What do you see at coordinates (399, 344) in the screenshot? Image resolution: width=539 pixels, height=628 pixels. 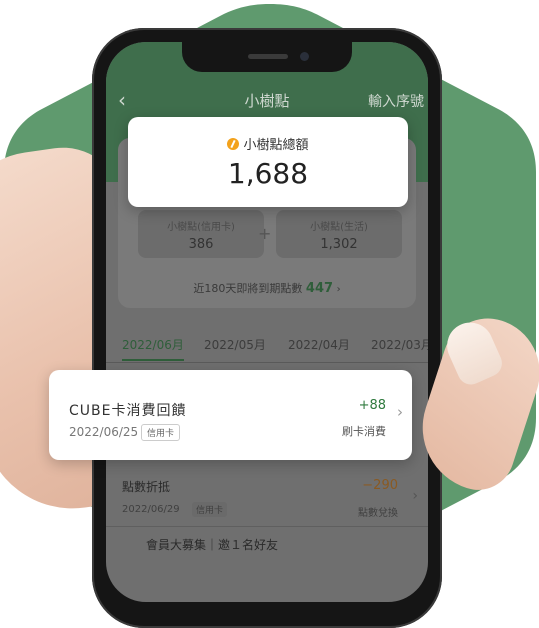 I see `tab-2022-03: 2022/03月` at bounding box center [399, 344].